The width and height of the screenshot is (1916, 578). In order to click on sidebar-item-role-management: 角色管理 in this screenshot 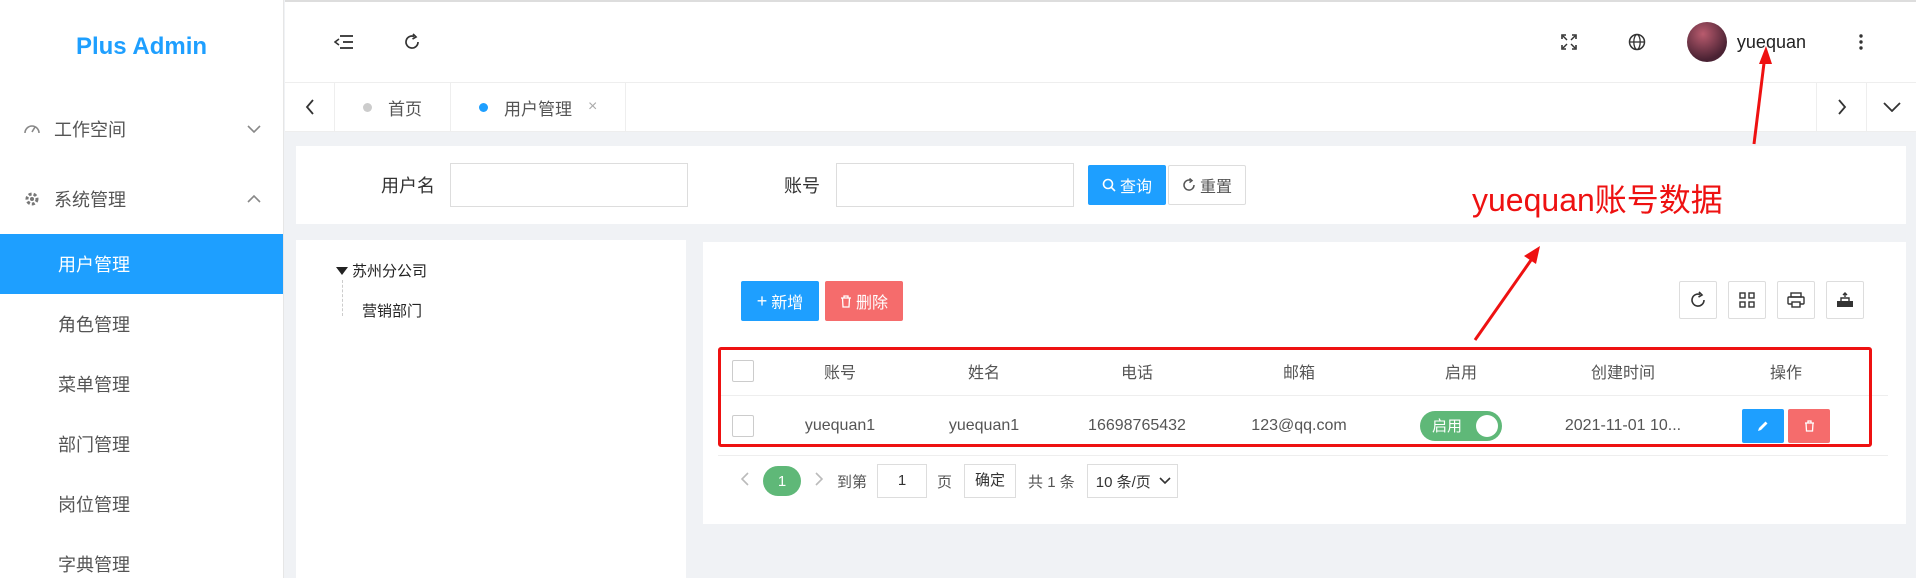, I will do `click(141, 324)`.